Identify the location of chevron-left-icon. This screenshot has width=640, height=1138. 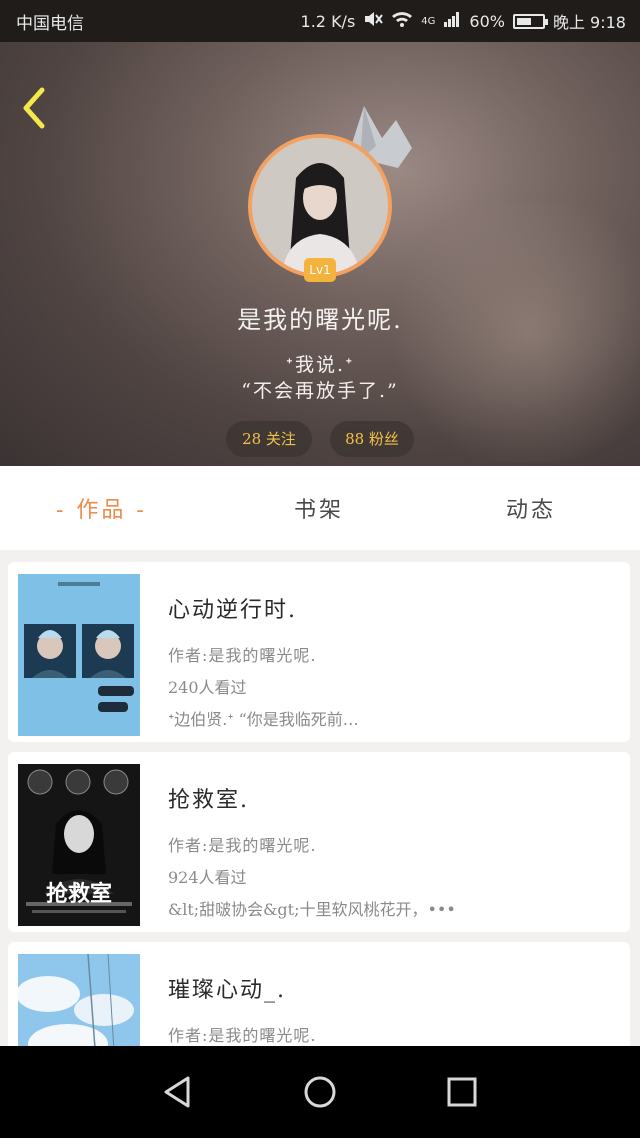
(34, 108).